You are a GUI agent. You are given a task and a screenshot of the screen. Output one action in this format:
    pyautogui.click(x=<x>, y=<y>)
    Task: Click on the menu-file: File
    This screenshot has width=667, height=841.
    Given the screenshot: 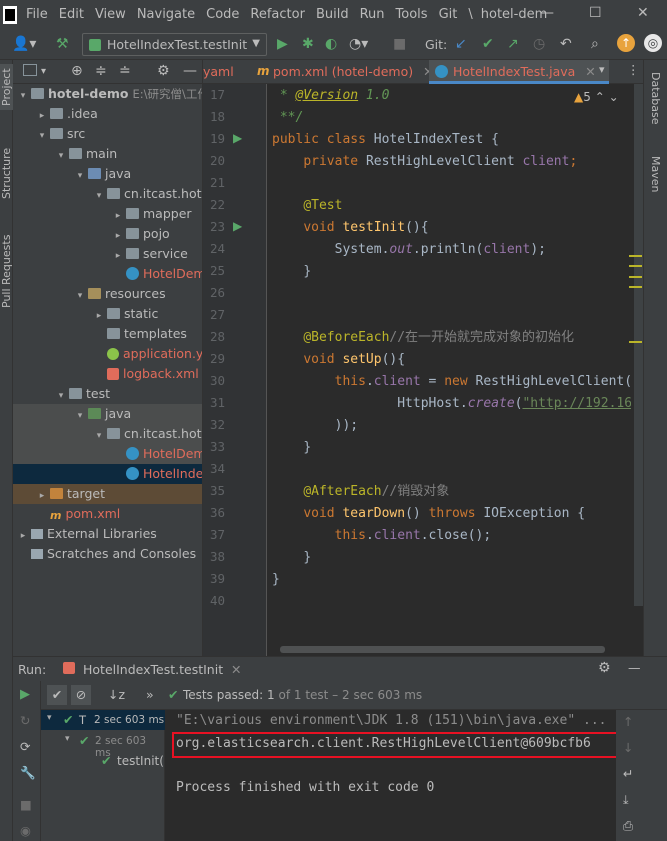 What is the action you would take?
    pyautogui.click(x=37, y=14)
    